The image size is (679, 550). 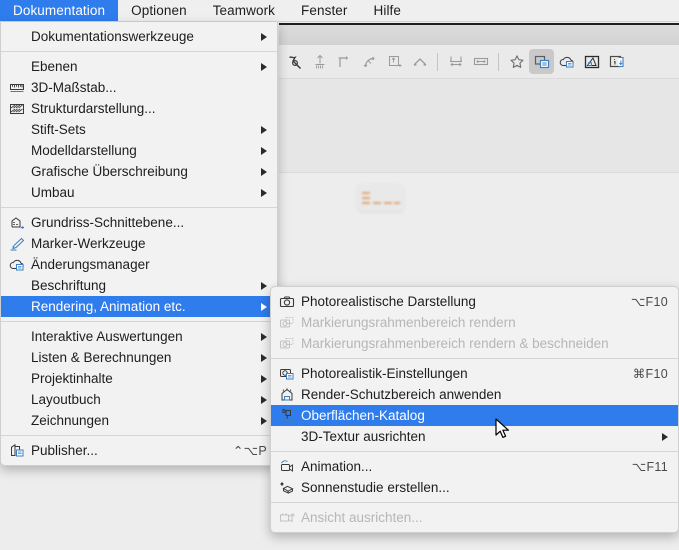 I want to click on menu-item-grafische-überschreibung: Grafische Überschreibung, so click(x=139, y=171).